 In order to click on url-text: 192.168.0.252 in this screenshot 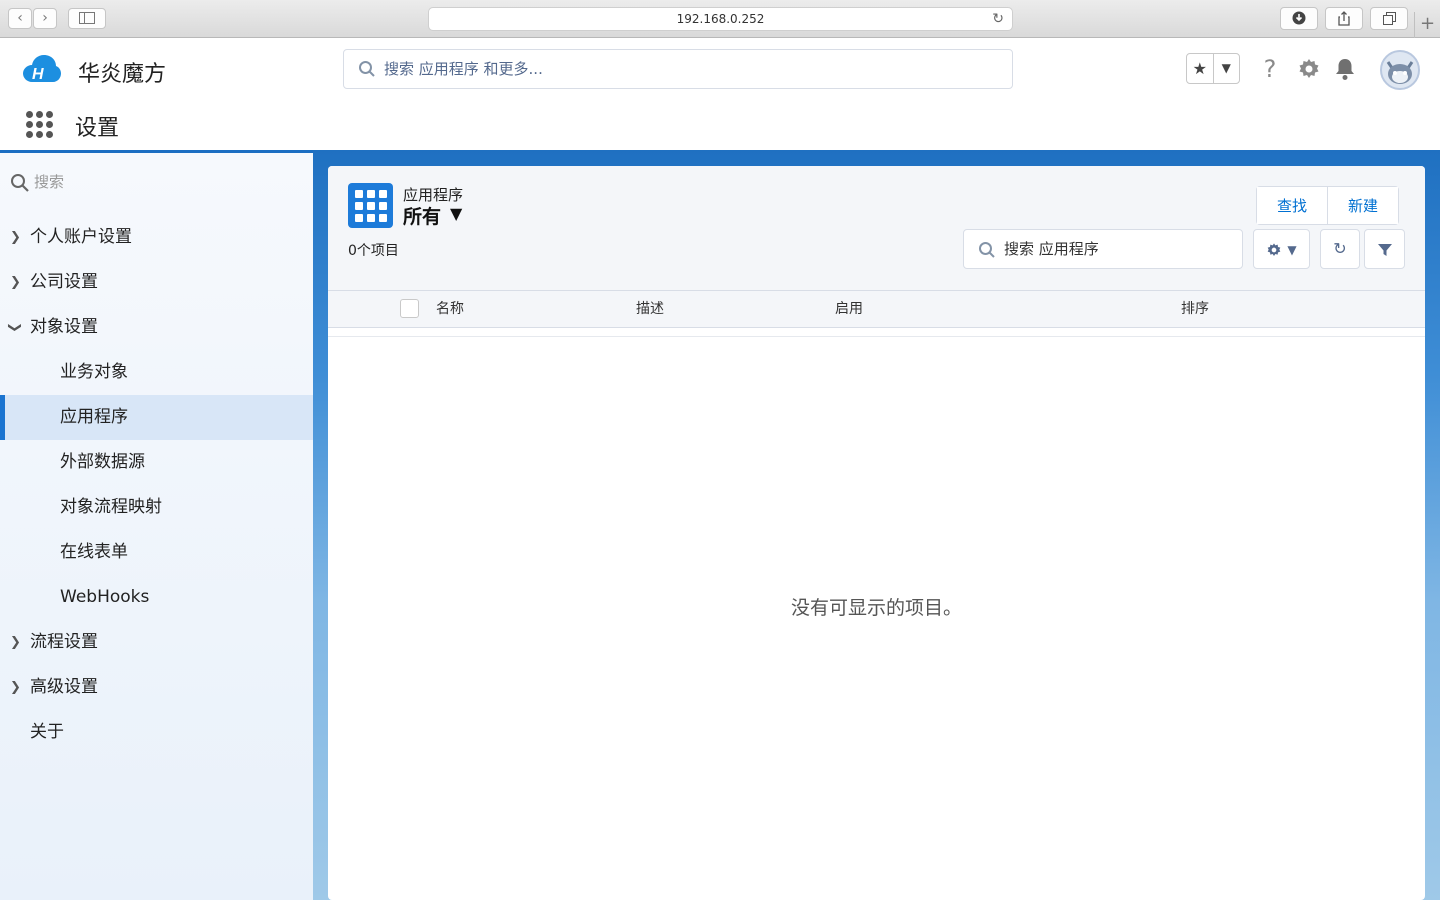, I will do `click(720, 19)`.